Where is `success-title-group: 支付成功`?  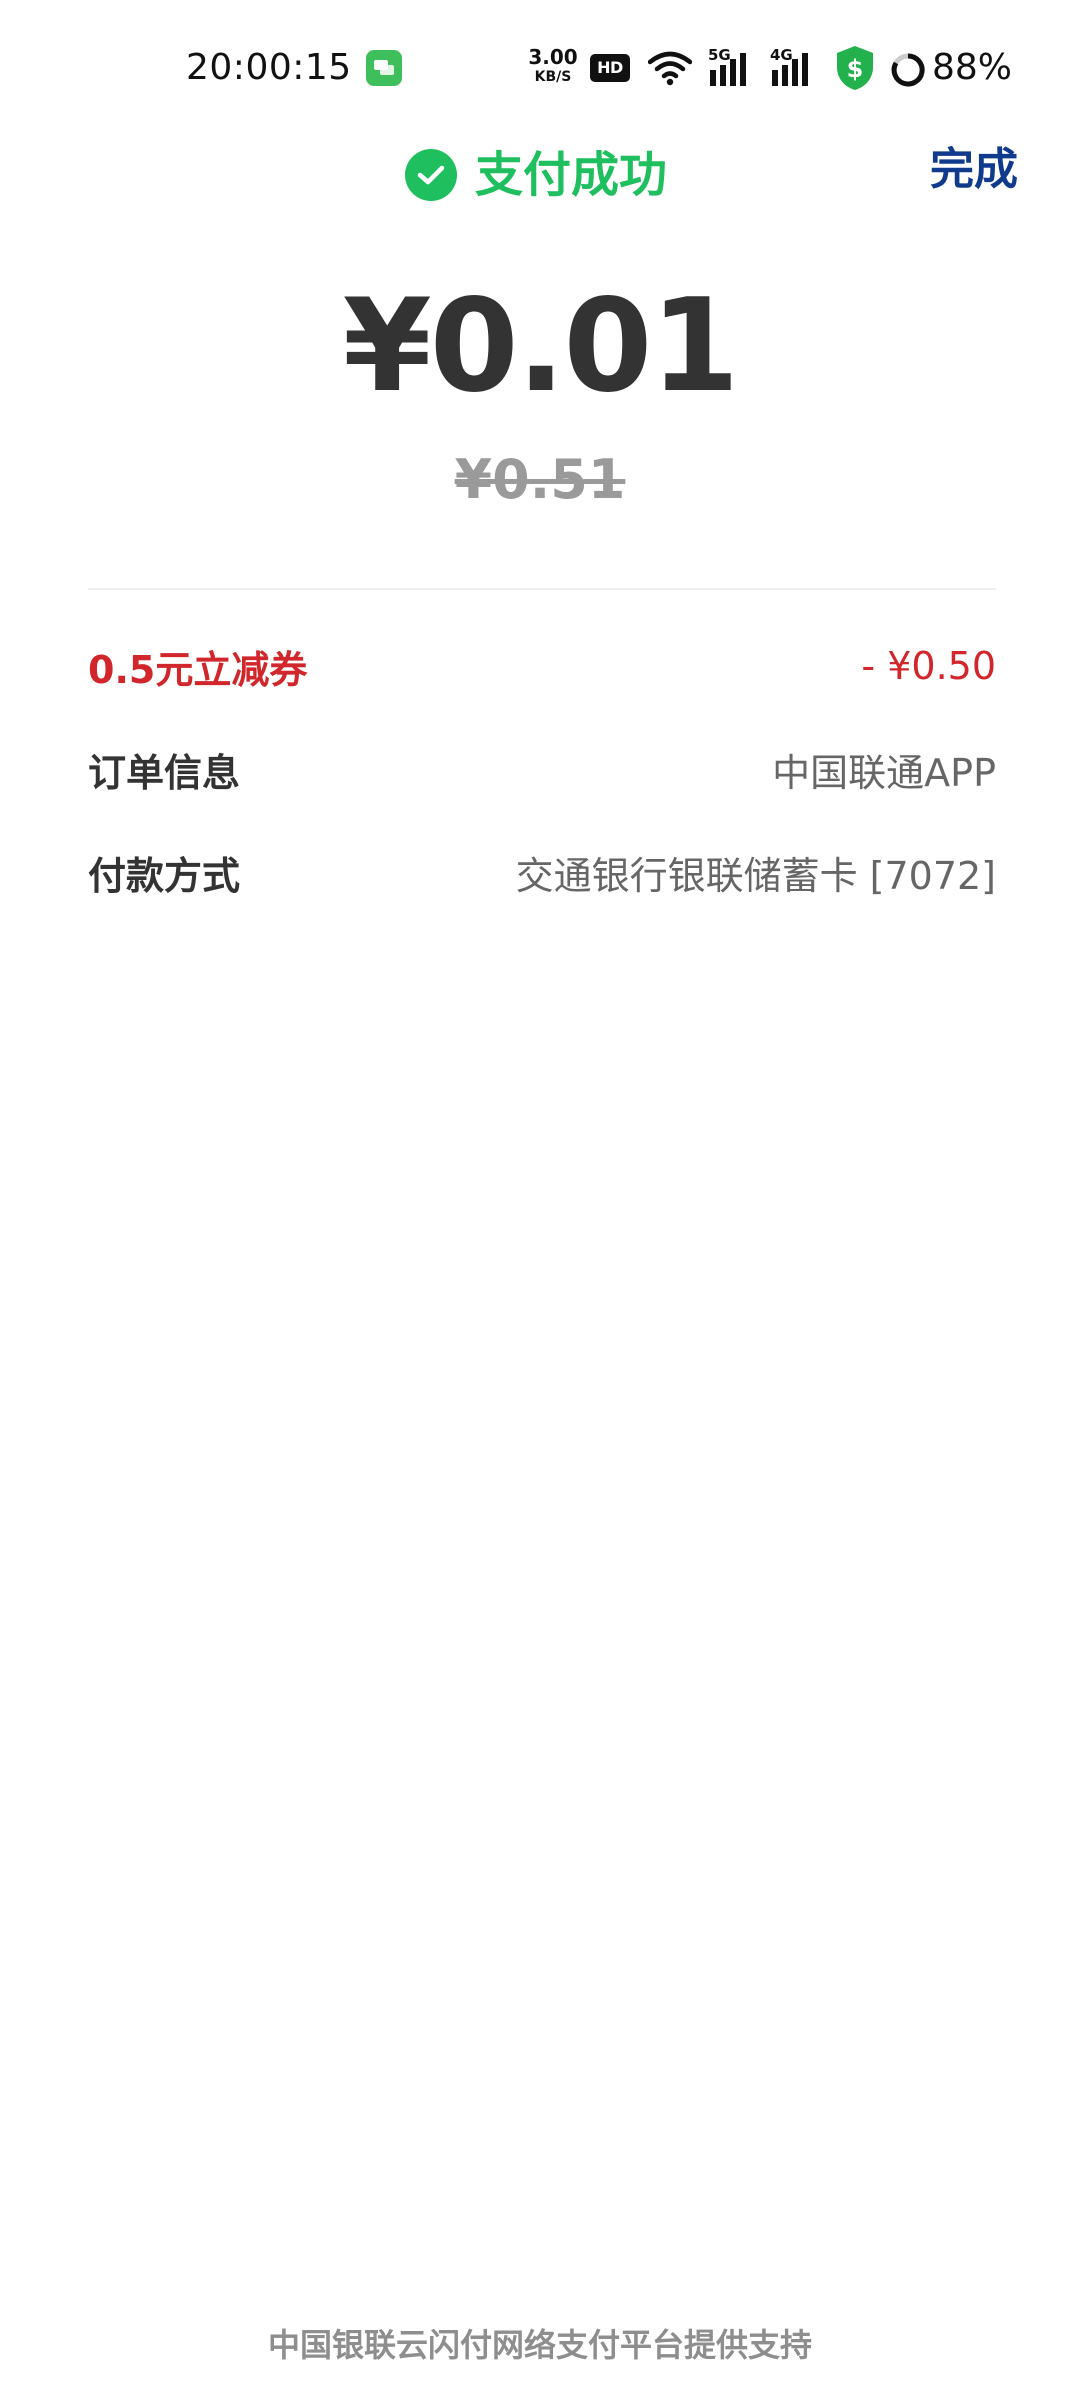 success-title-group: 支付成功 is located at coordinates (536, 175).